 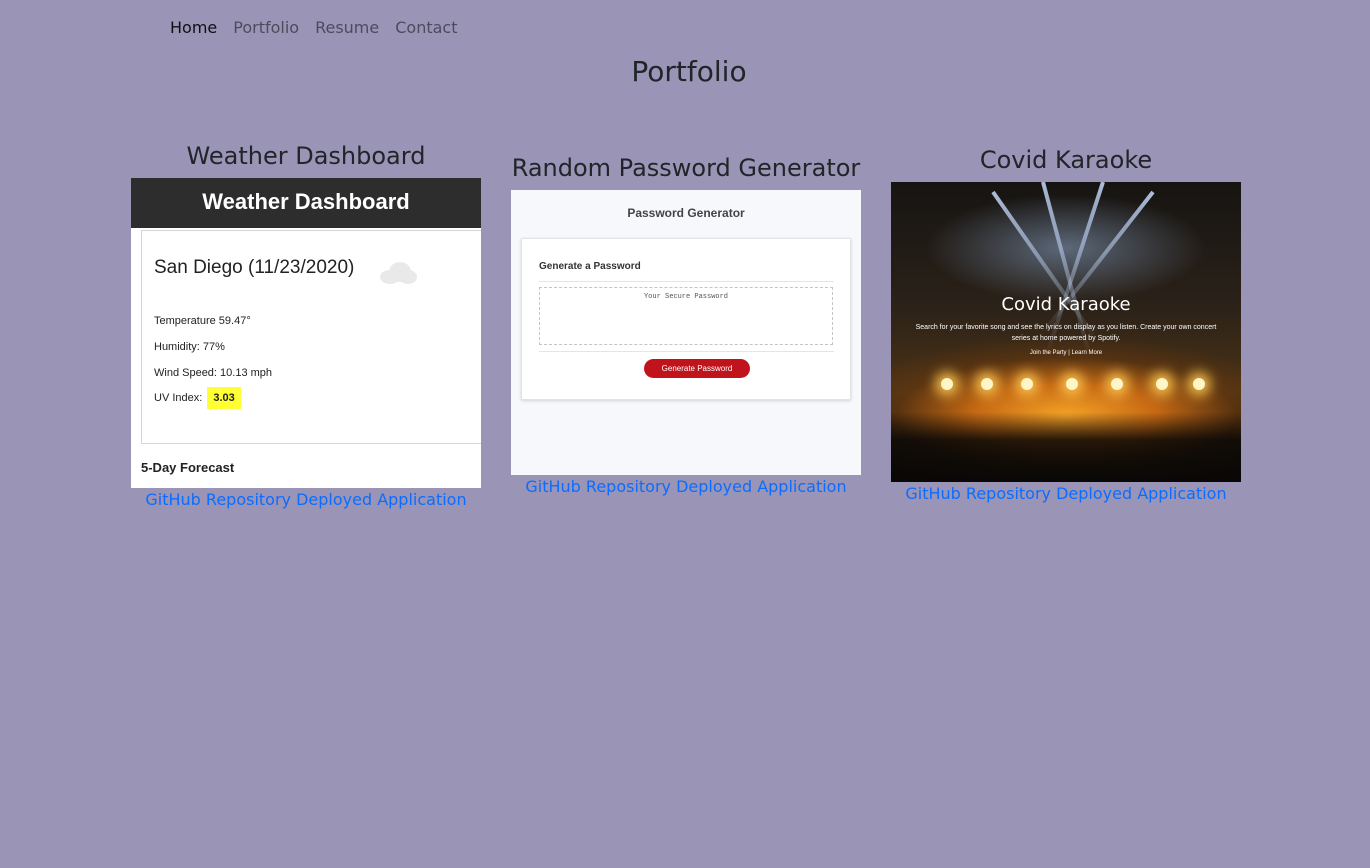 I want to click on stage-lights, so click(x=1066, y=388).